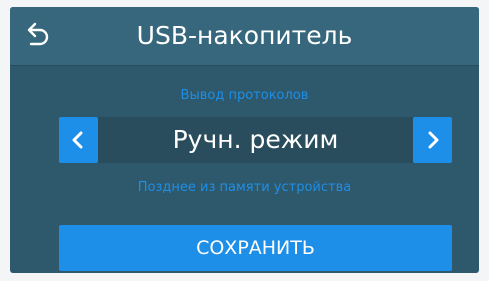  I want to click on chevron-right-icon, so click(433, 140).